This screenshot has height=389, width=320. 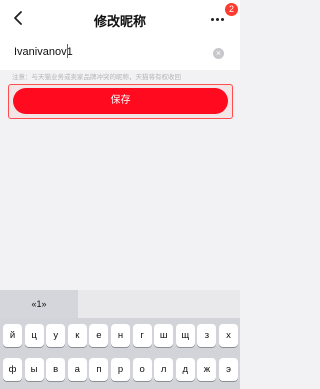 I want to click on keyboard-key: ж, so click(x=207, y=369).